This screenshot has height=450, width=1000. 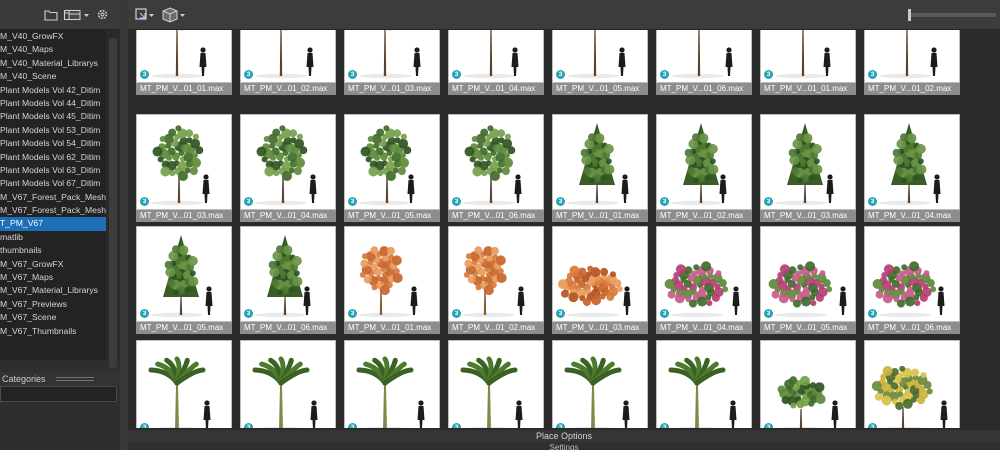 What do you see at coordinates (53, 237) in the screenshot?
I see `tree-item: matlib` at bounding box center [53, 237].